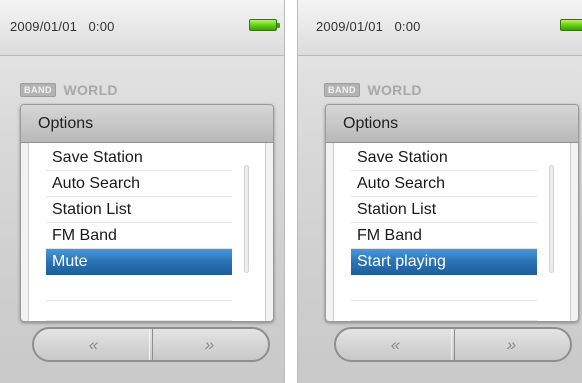 The width and height of the screenshot is (582, 383). Describe the element at coordinates (444, 262) in the screenshot. I see `menu-item-start-playing: Start playing` at that location.